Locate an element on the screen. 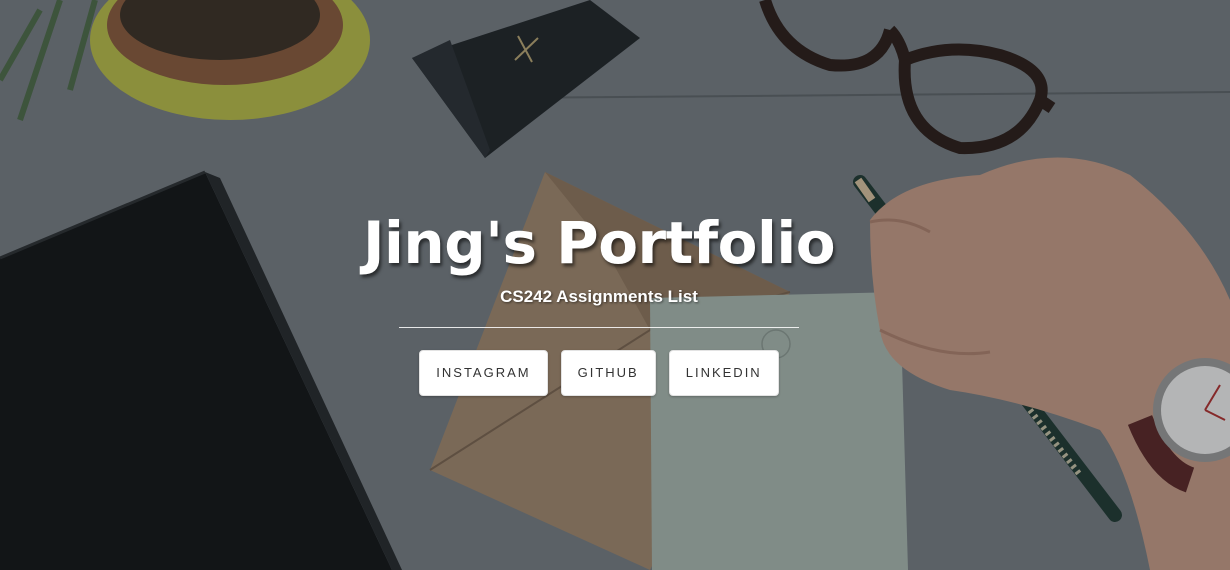  page-title: Jing's Portfolio is located at coordinates (599, 243).